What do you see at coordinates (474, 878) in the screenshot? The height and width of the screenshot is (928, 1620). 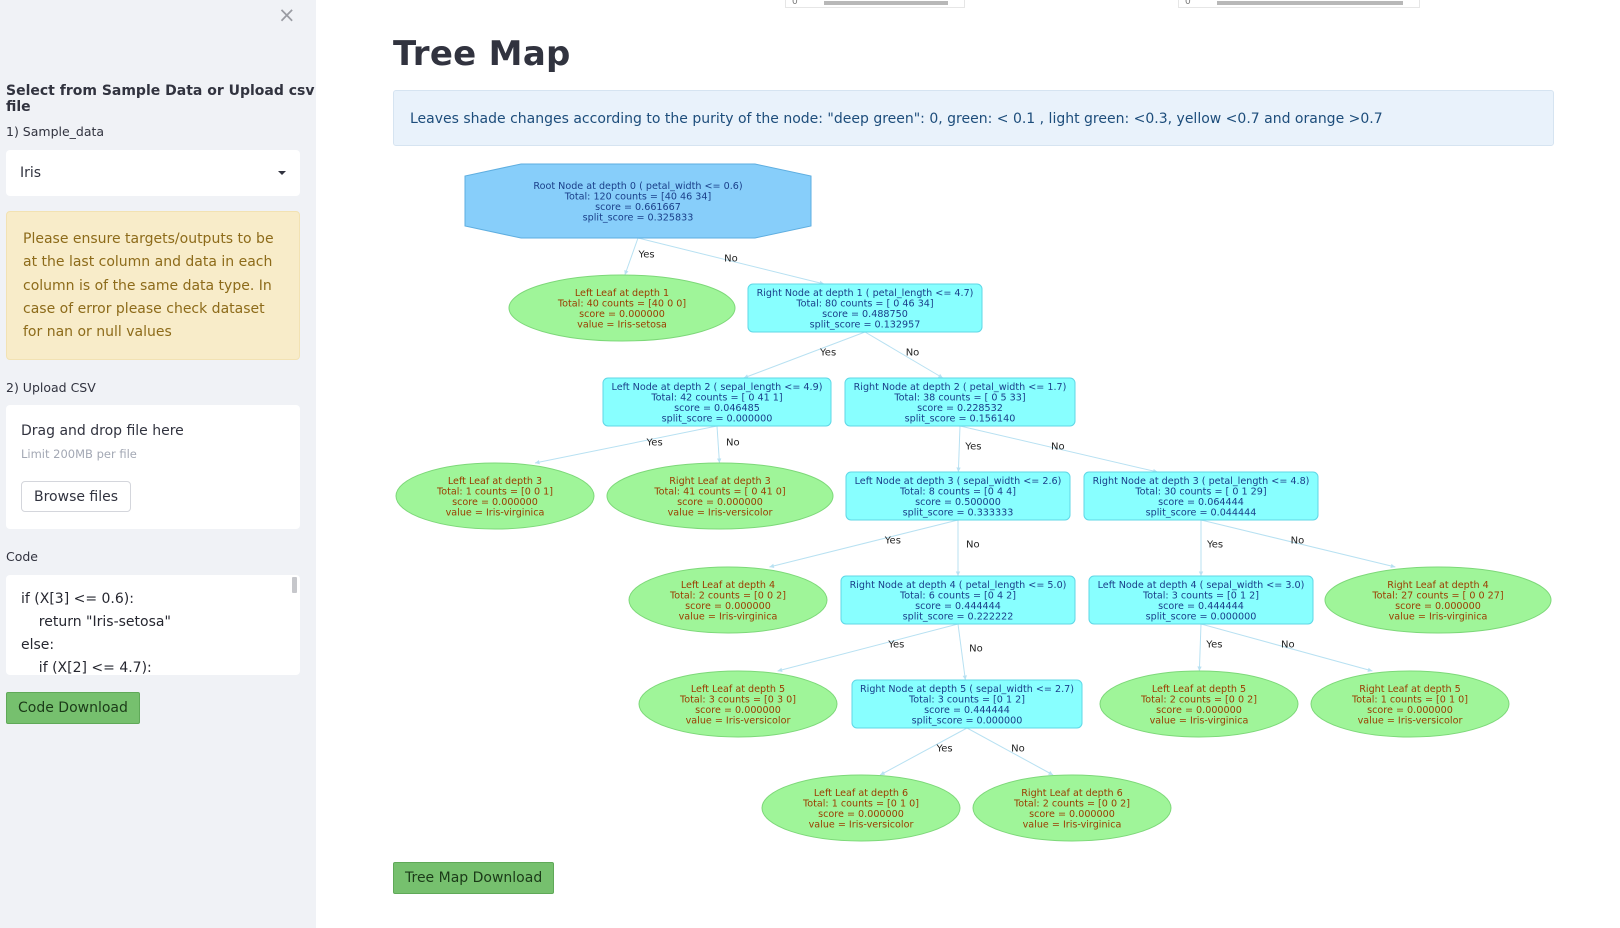 I see `tree-map-download-button: Tree Map Download` at bounding box center [474, 878].